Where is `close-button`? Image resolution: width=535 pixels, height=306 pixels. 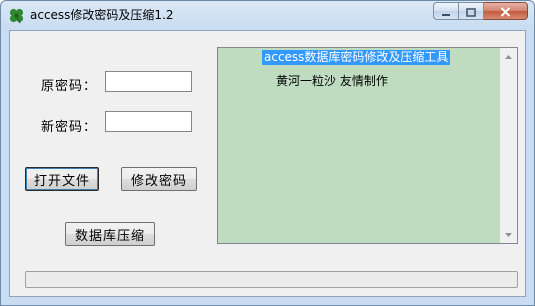 close-button is located at coordinates (506, 11).